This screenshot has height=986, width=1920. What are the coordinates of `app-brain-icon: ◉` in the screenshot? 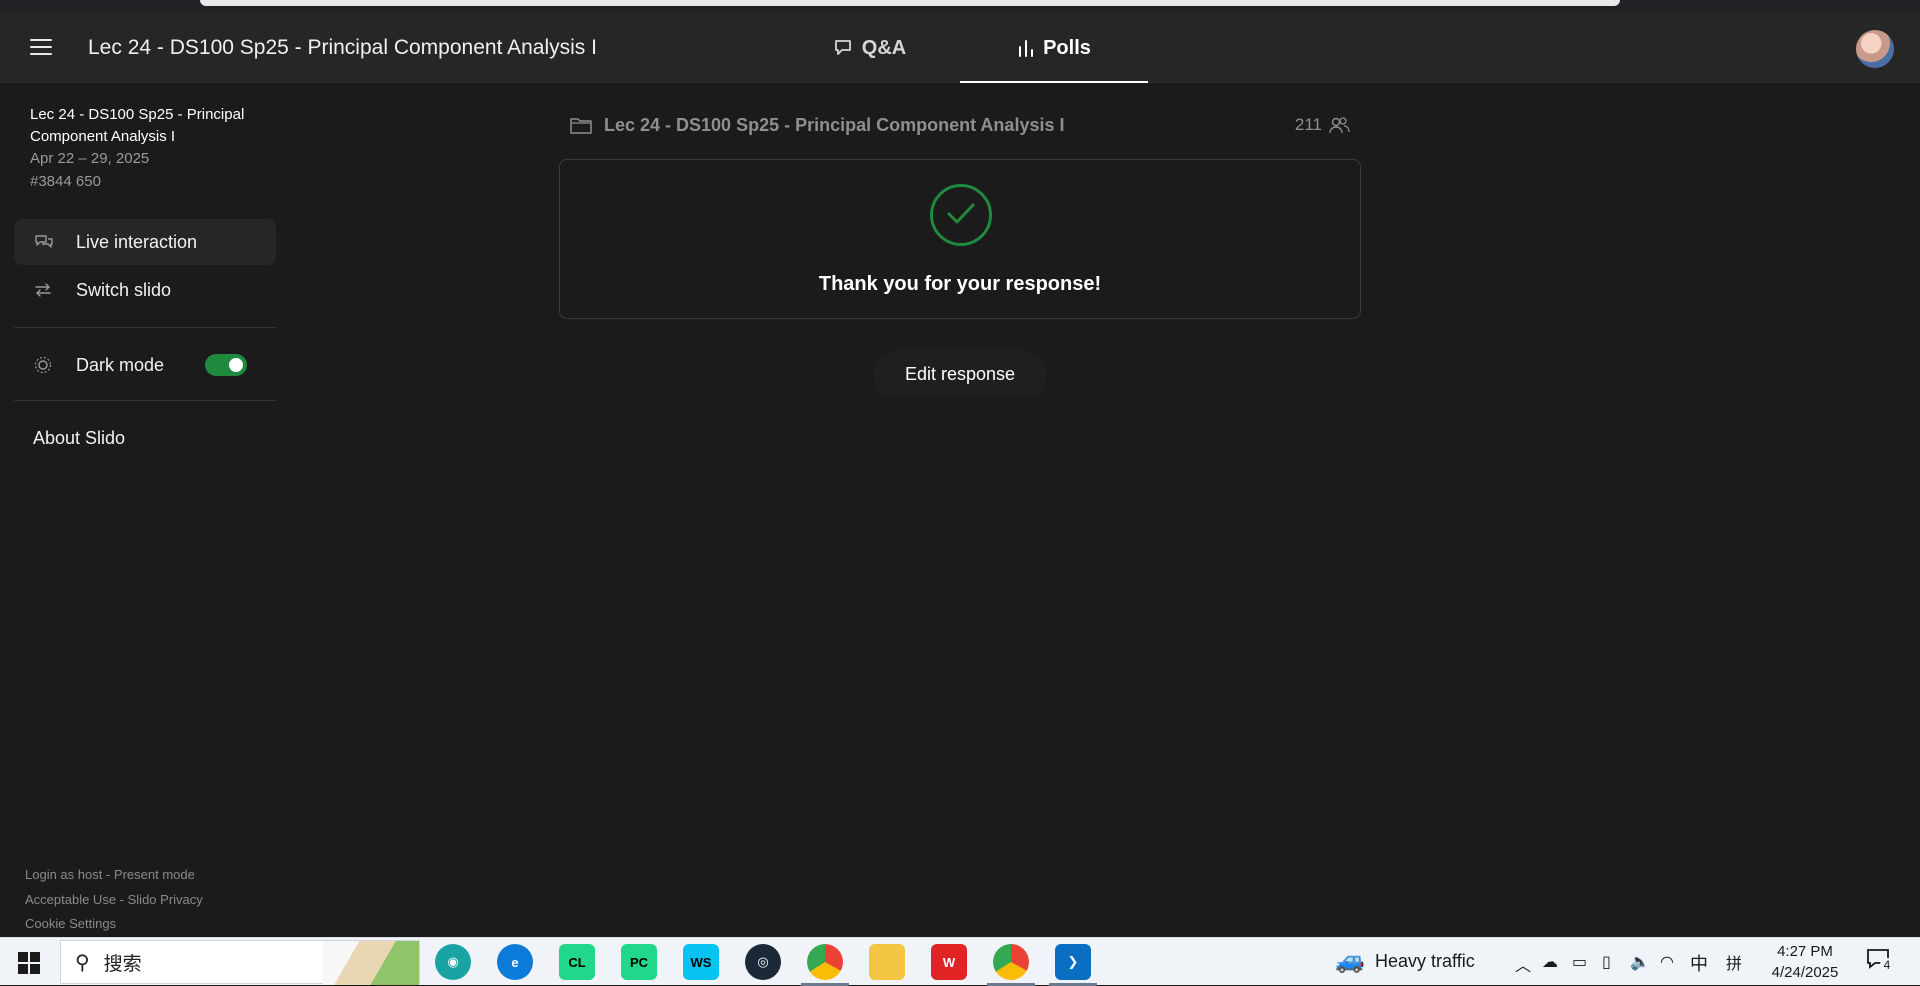 It's located at (453, 962).